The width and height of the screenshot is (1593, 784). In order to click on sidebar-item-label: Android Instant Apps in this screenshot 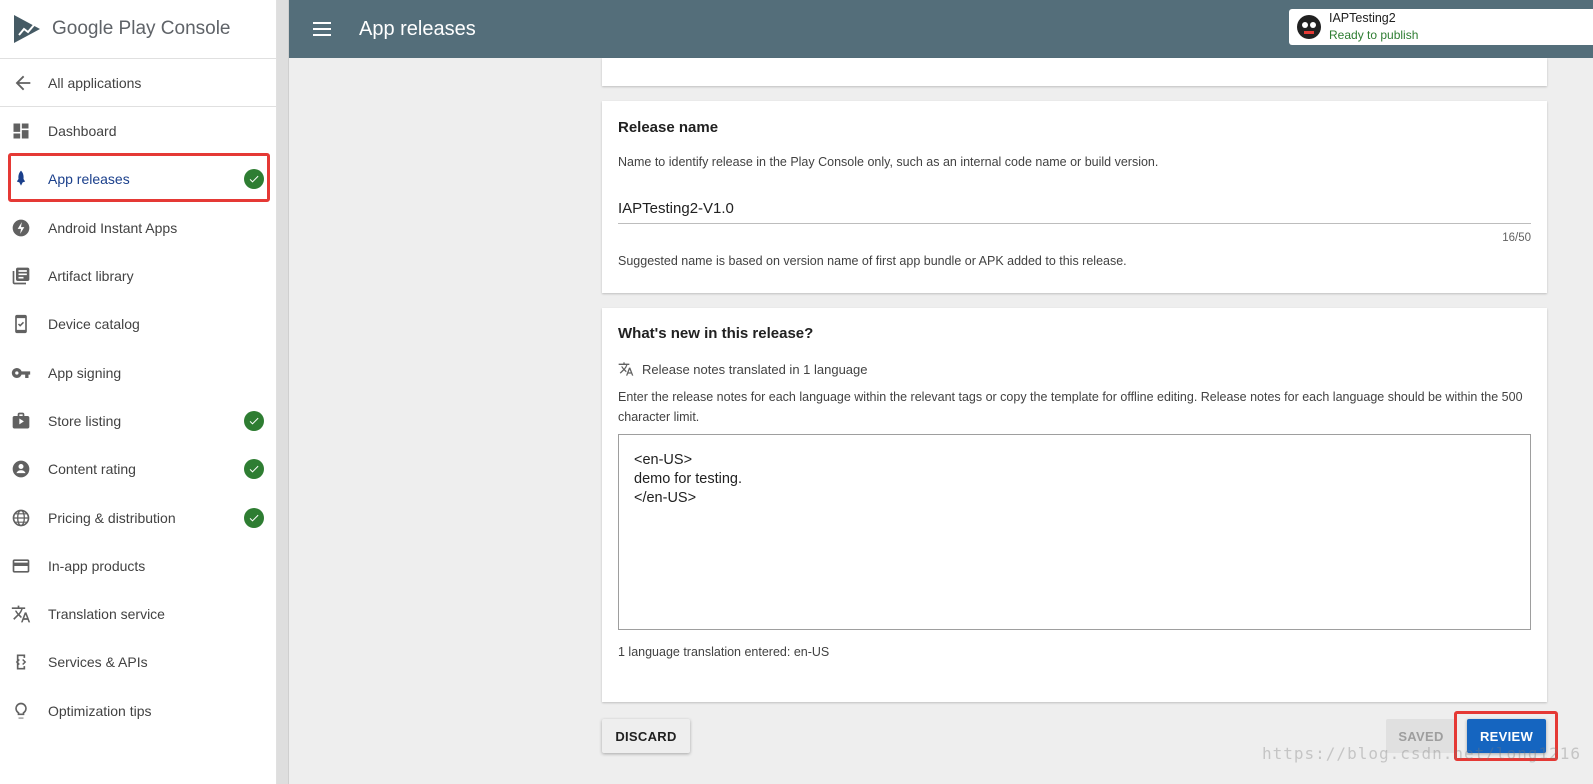, I will do `click(113, 227)`.